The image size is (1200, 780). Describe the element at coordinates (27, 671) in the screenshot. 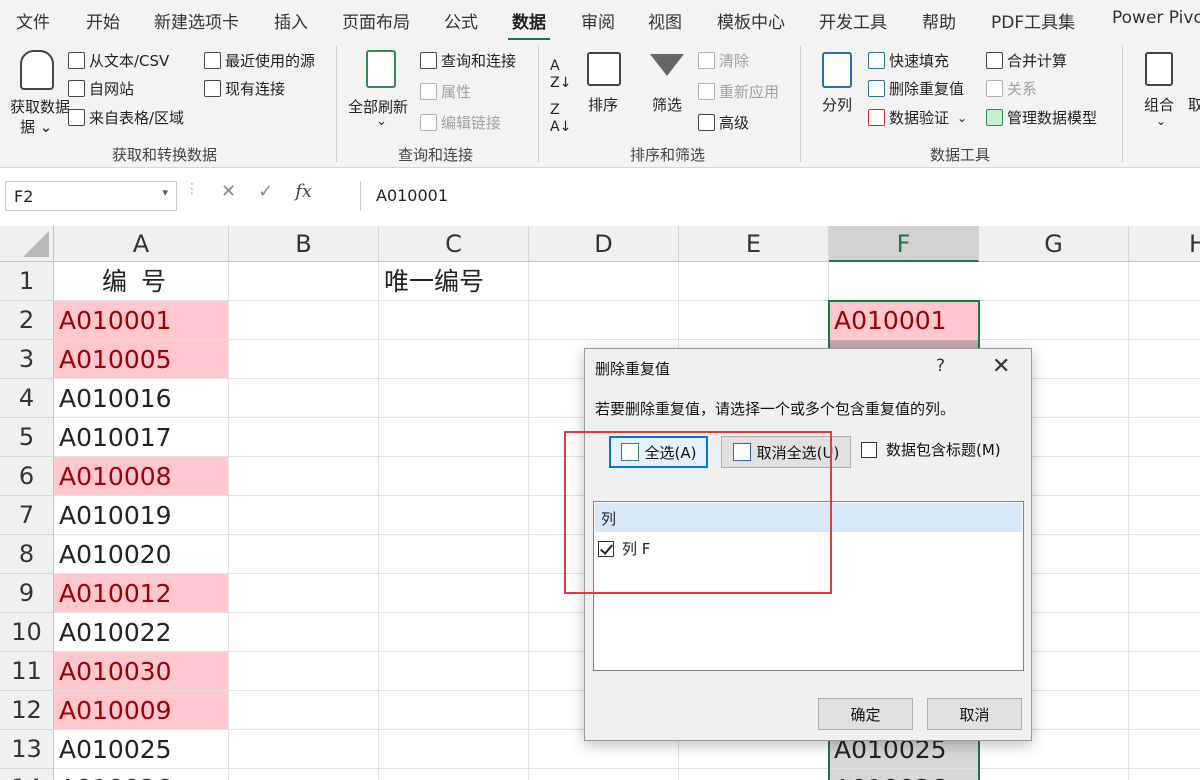

I see `row-header-11: 11` at that location.